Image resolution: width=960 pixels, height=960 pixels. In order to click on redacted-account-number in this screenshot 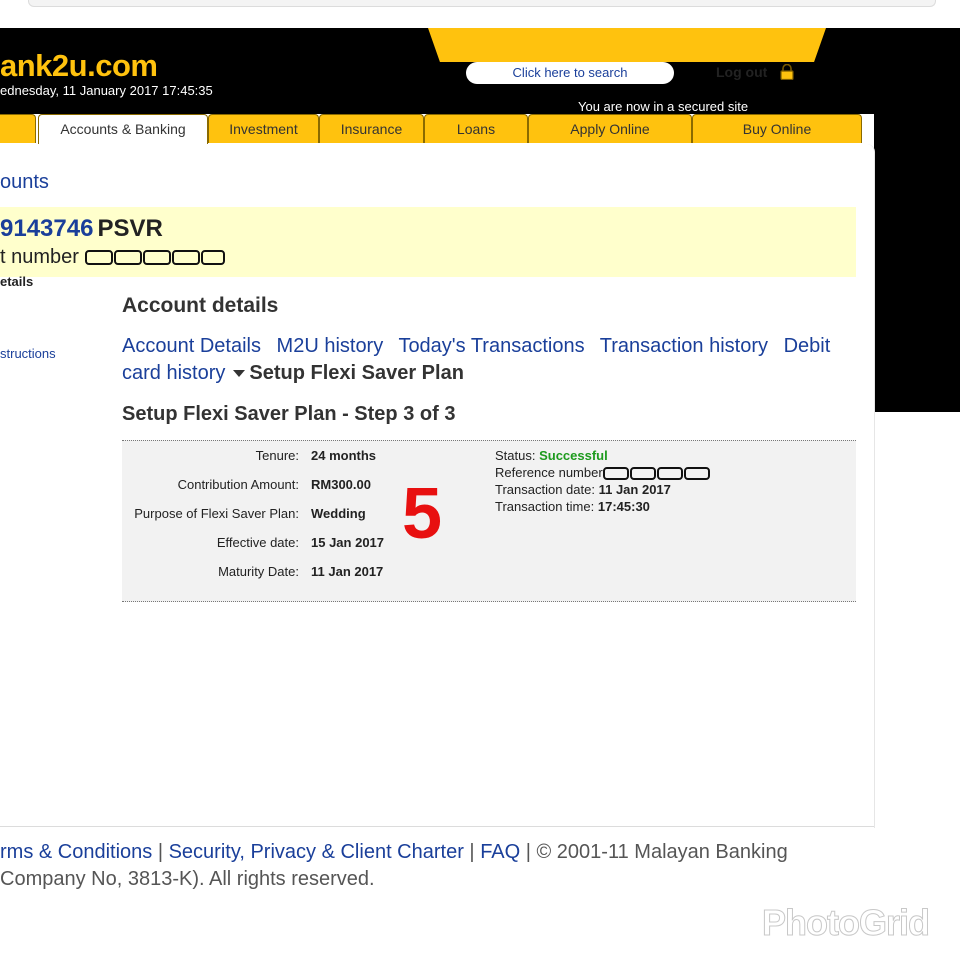, I will do `click(155, 257)`.